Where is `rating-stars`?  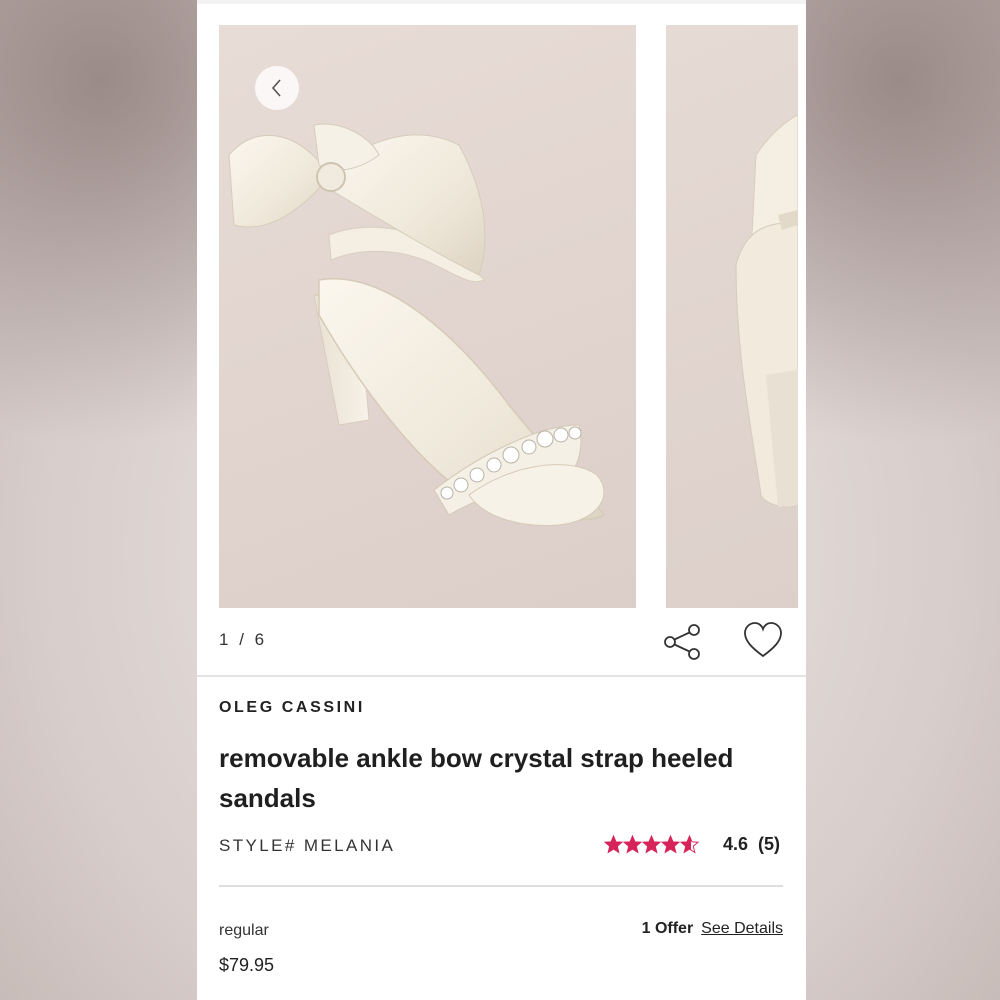 rating-stars is located at coordinates (651, 844).